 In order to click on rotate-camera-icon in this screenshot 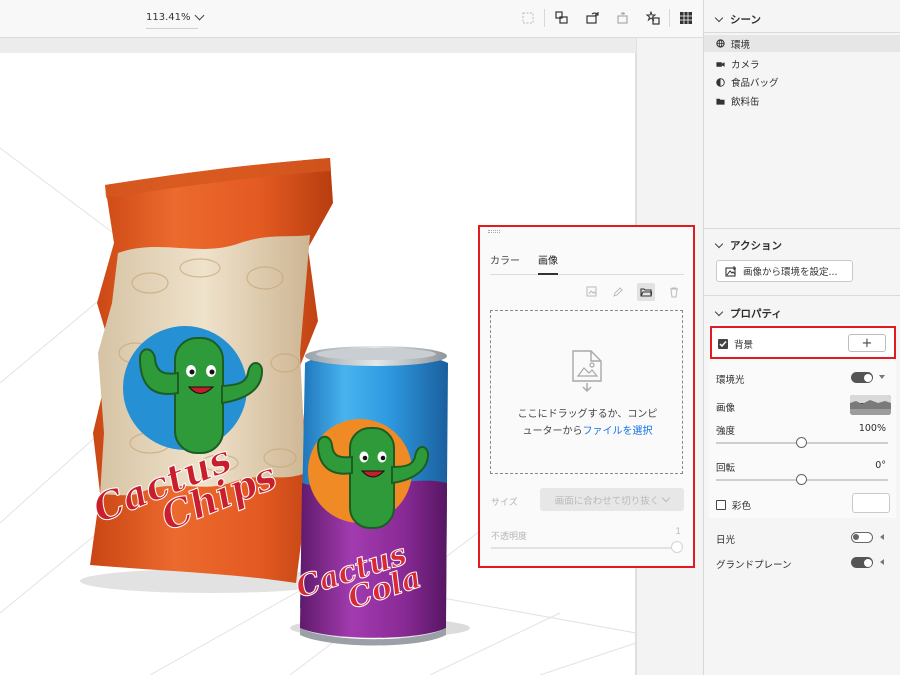, I will do `click(593, 18)`.